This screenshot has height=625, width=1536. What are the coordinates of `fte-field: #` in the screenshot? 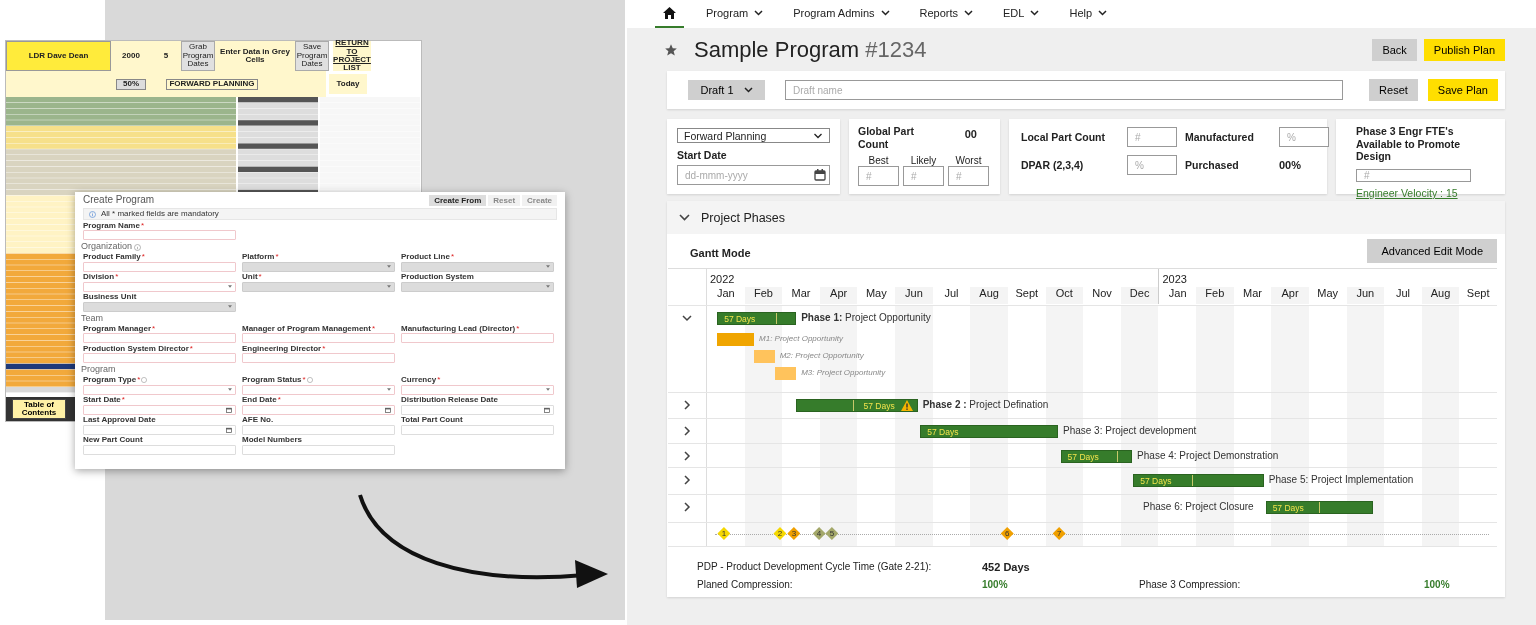 It's located at (1413, 175).